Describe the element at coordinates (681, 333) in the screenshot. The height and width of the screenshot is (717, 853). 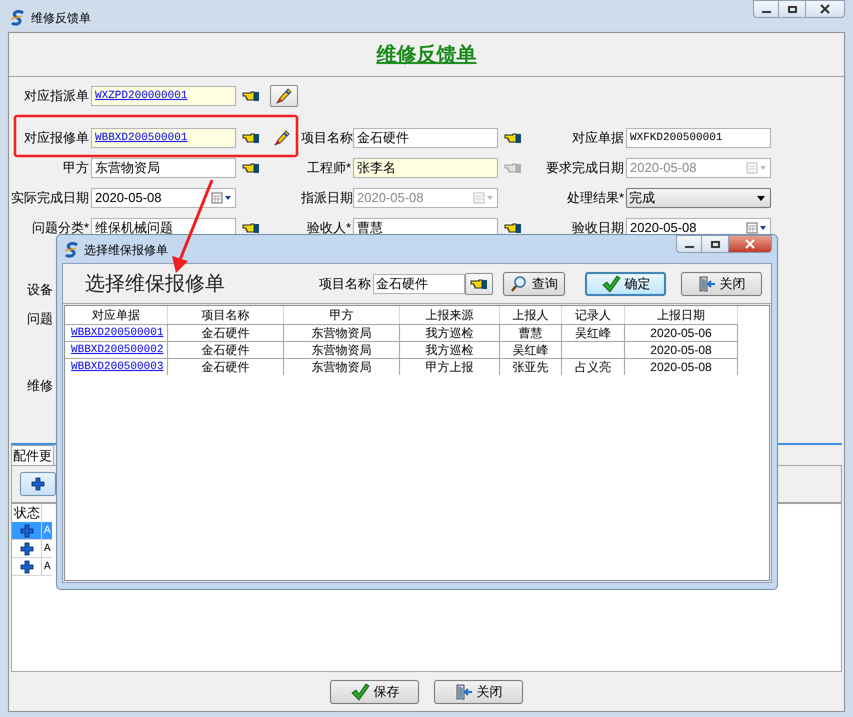
I see `table-cell: 2020-05-06` at that location.